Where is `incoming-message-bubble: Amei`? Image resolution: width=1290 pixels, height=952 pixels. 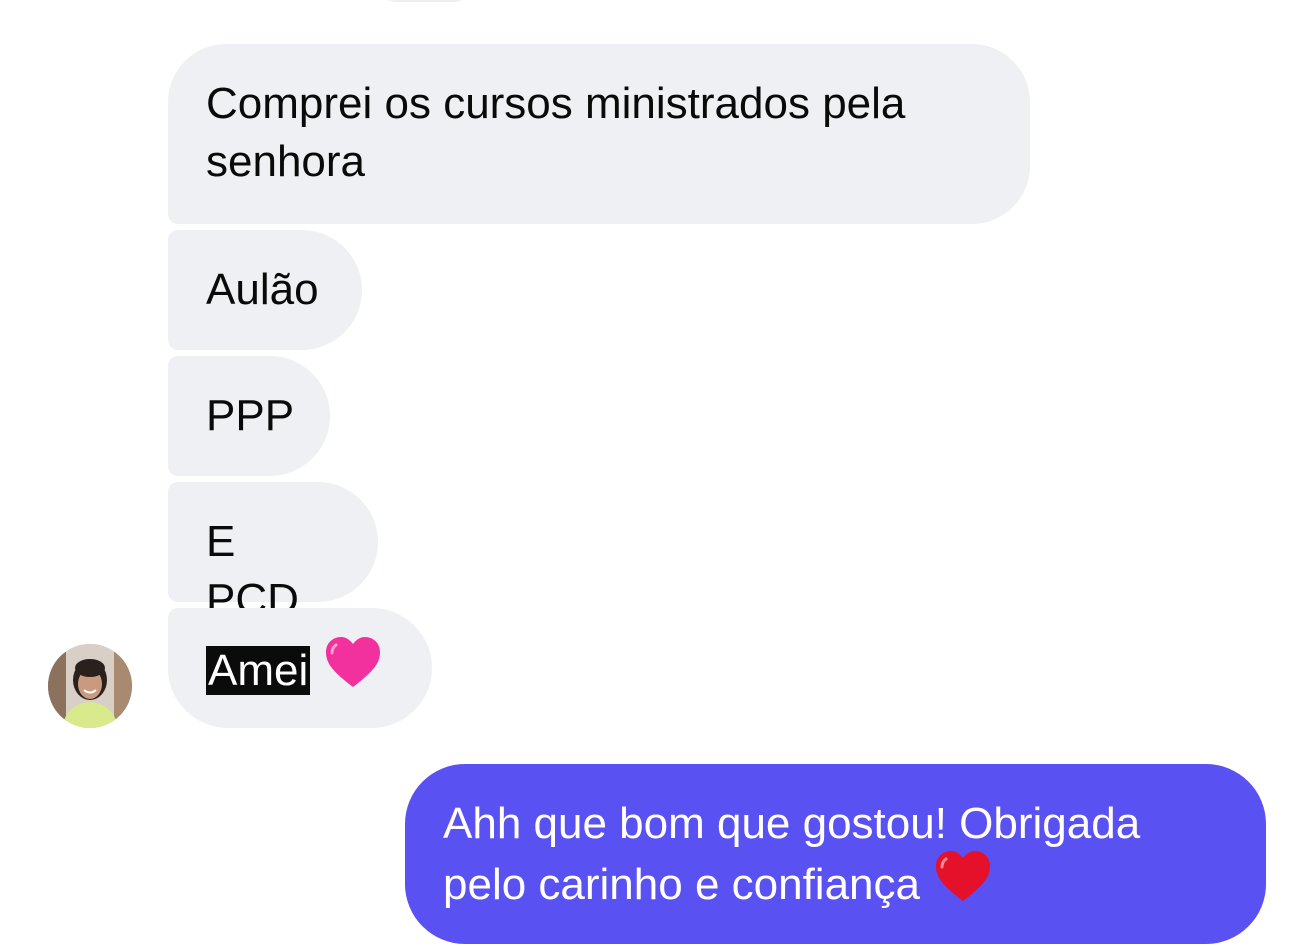 incoming-message-bubble: Amei is located at coordinates (300, 668).